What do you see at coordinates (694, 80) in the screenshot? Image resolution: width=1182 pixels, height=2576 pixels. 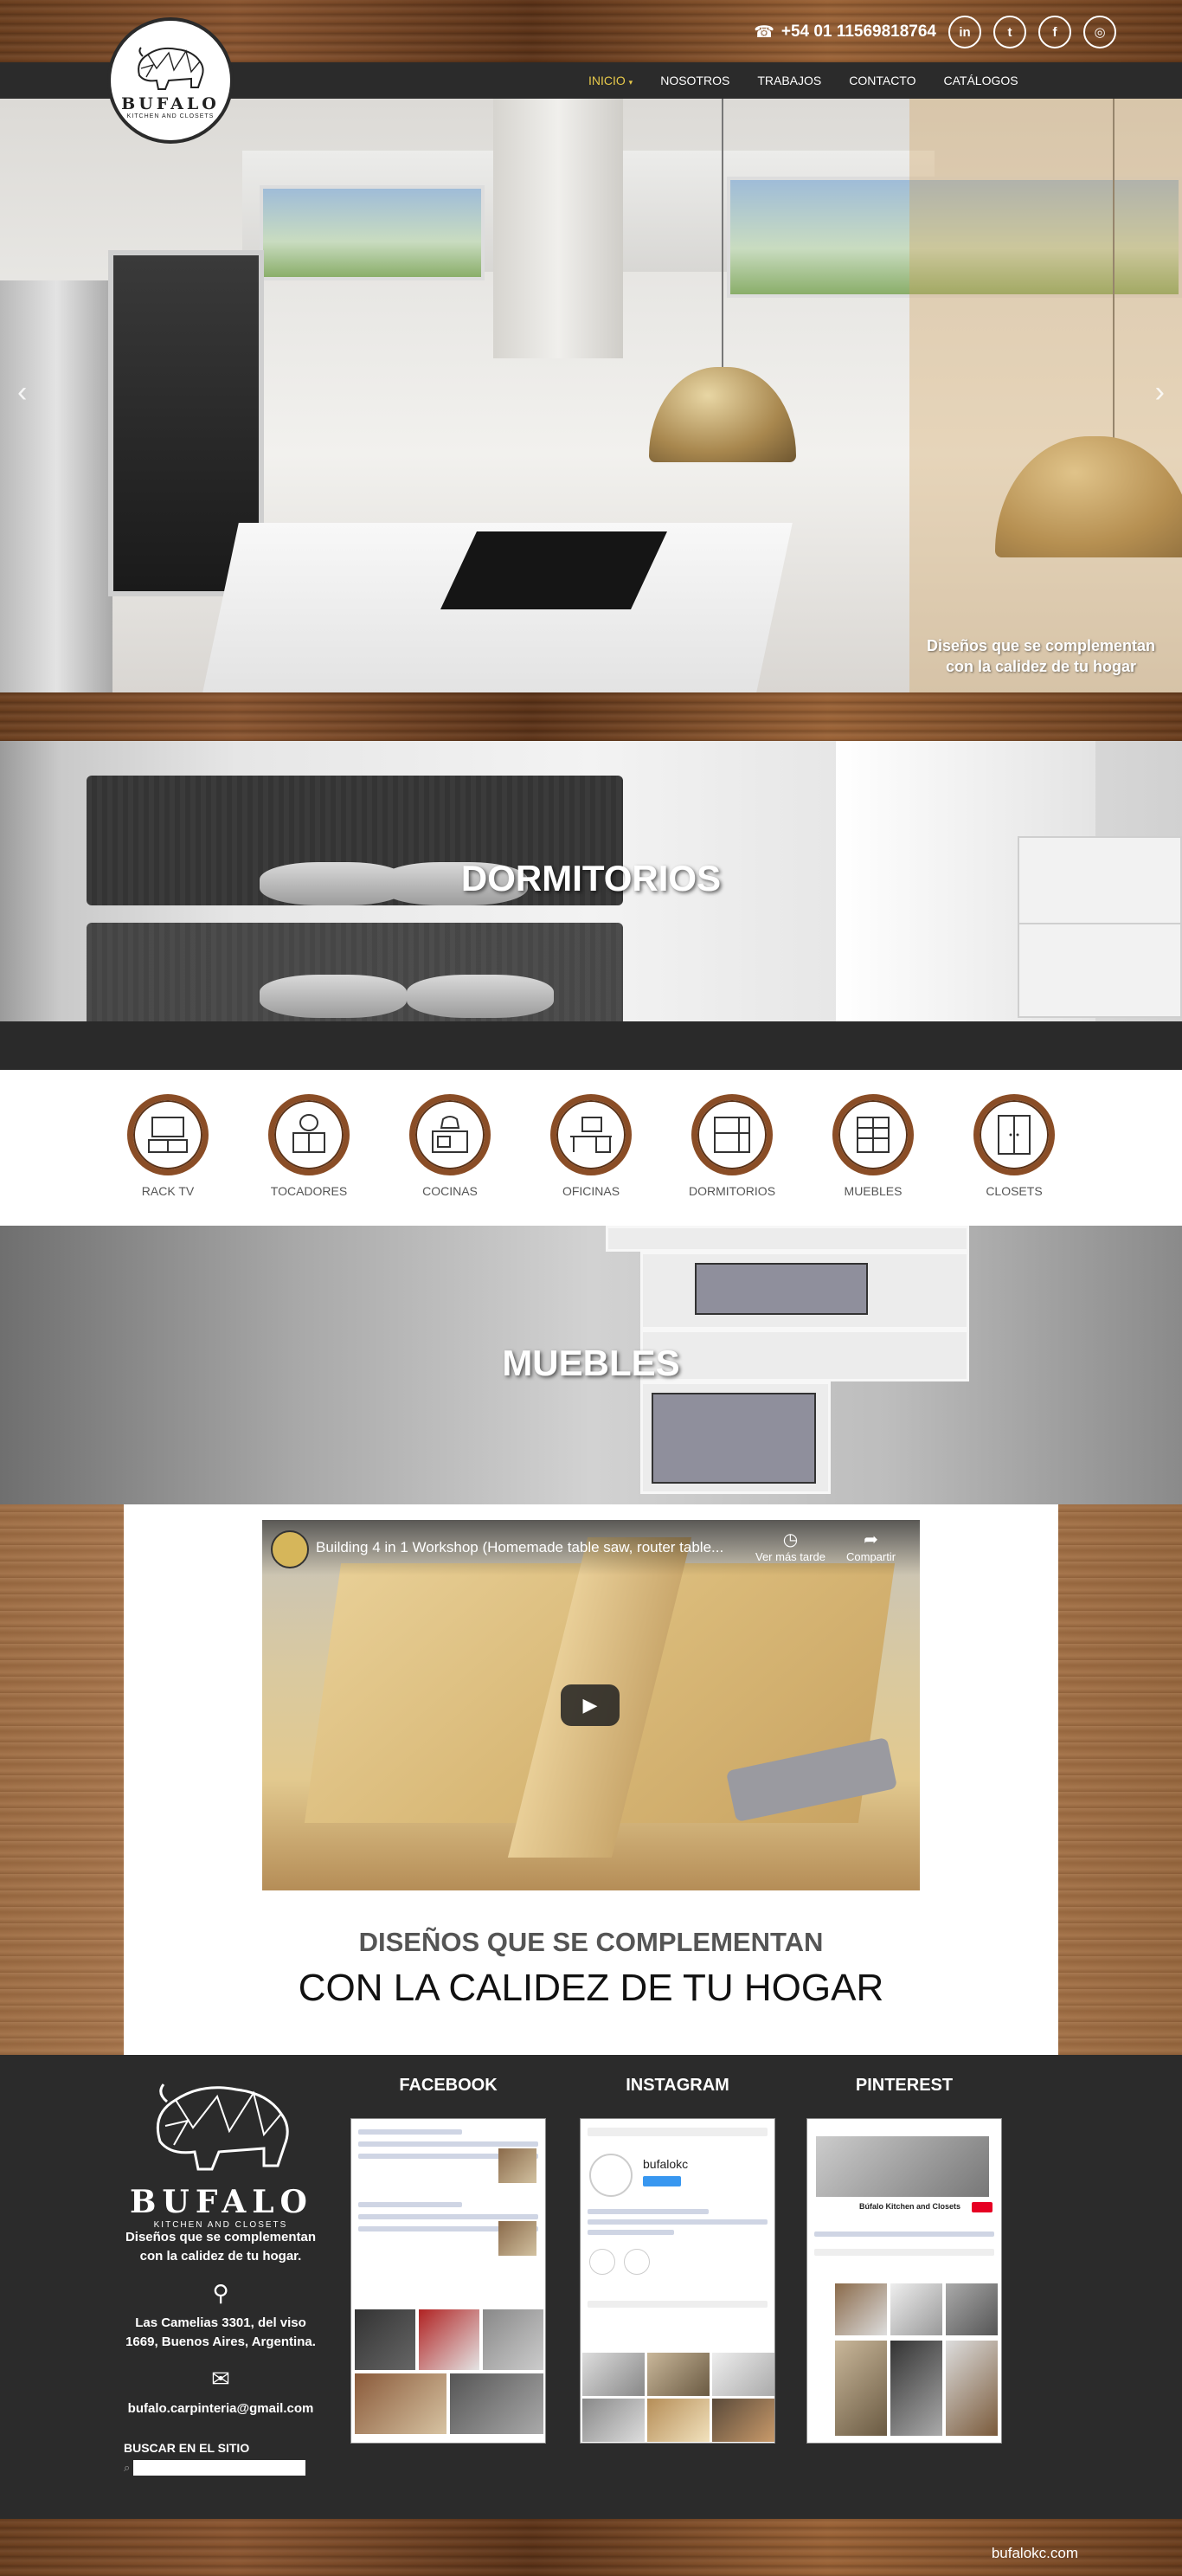 I see `nav-item-nosotros: NOSOTROS` at bounding box center [694, 80].